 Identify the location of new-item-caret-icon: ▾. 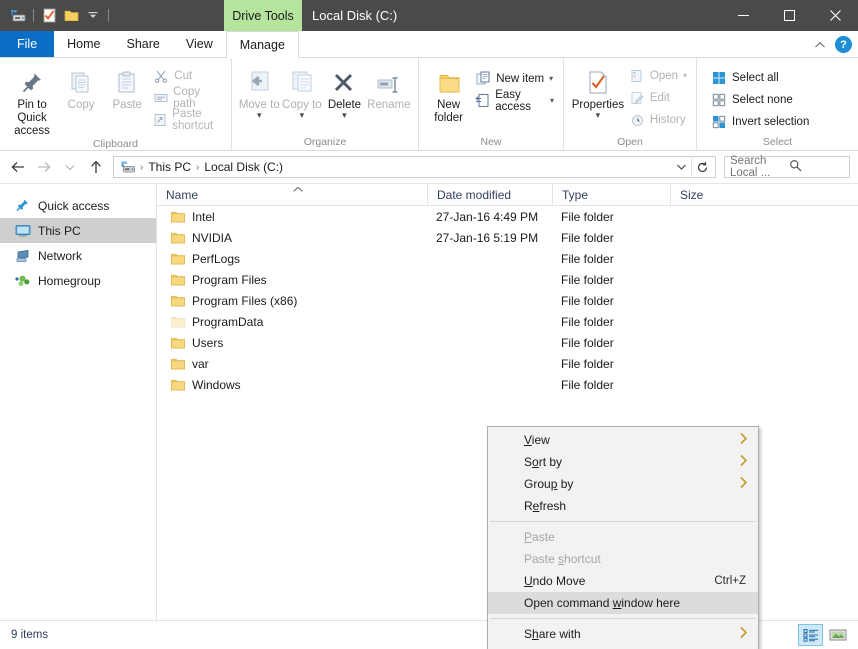
(551, 78).